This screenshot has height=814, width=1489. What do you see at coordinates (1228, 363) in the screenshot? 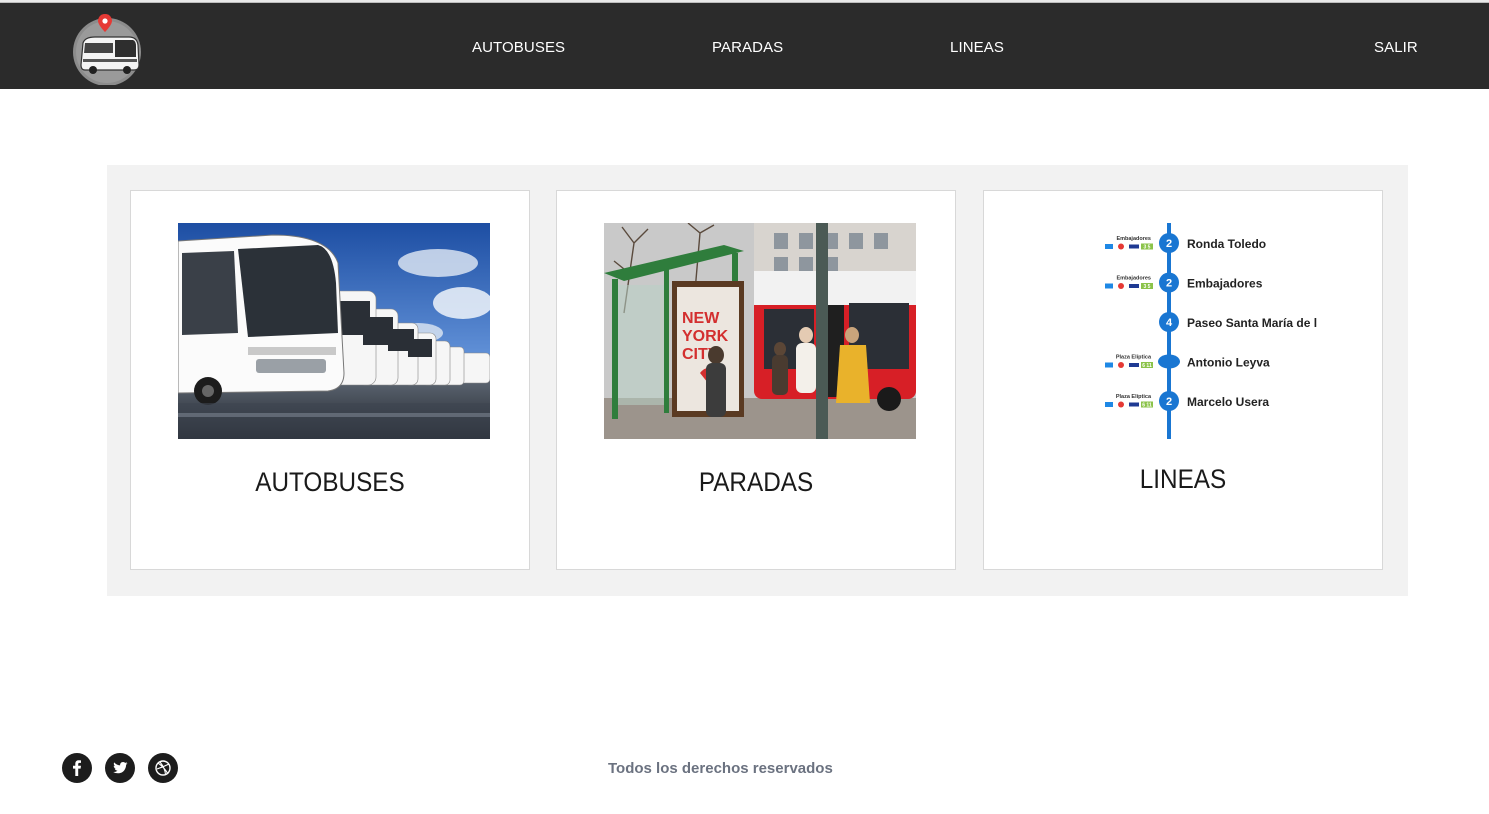
I see `stop-name: Antonio Leyva` at bounding box center [1228, 363].